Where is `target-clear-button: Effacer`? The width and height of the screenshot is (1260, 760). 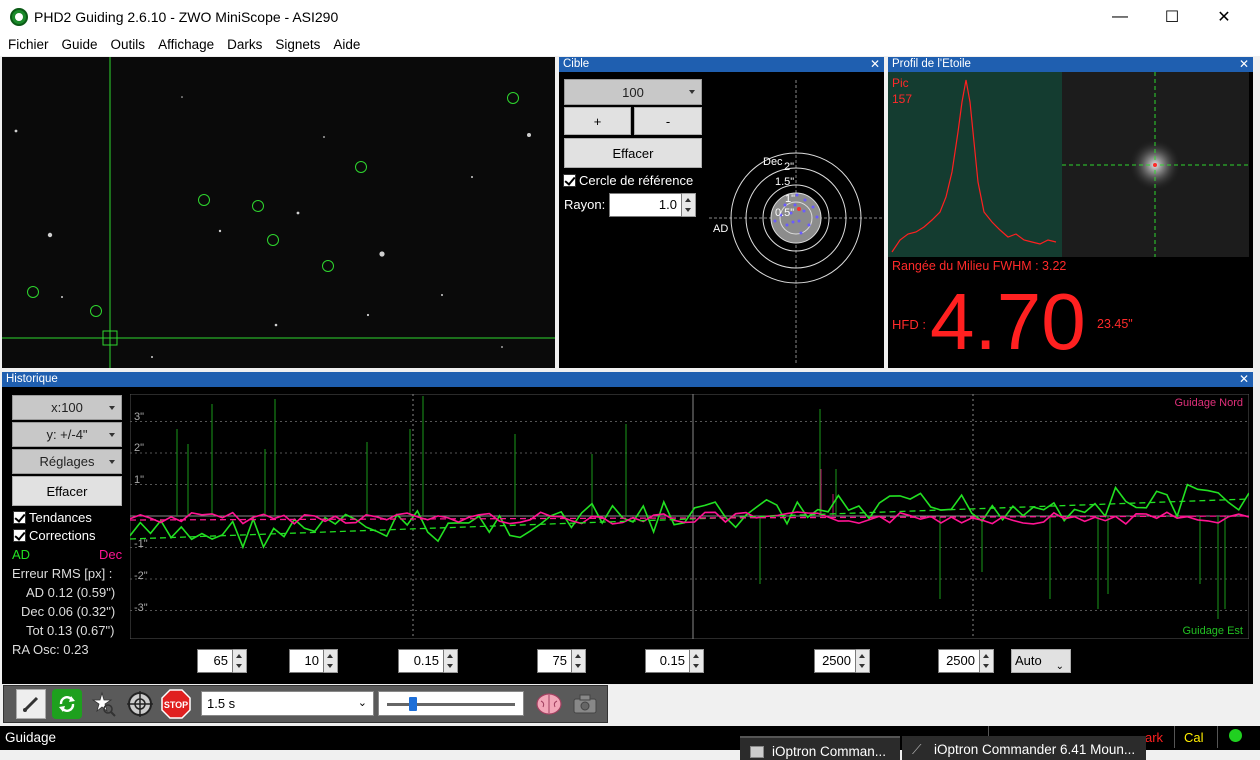 target-clear-button: Effacer is located at coordinates (633, 153).